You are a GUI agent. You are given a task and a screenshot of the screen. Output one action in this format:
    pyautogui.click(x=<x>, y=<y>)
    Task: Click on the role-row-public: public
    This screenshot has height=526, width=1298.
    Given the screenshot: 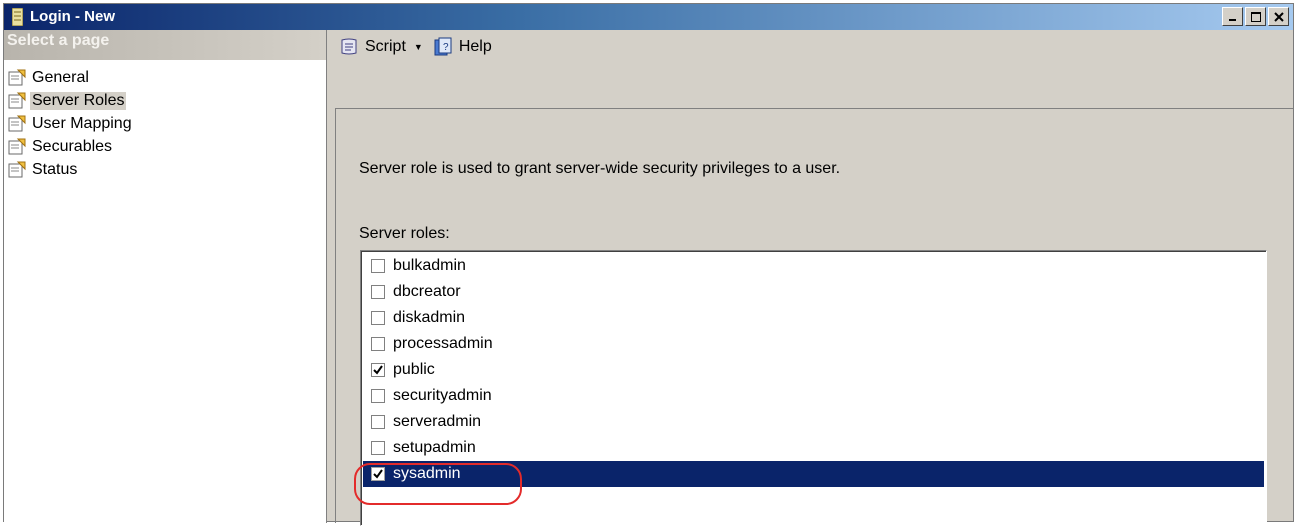 What is the action you would take?
    pyautogui.click(x=813, y=370)
    